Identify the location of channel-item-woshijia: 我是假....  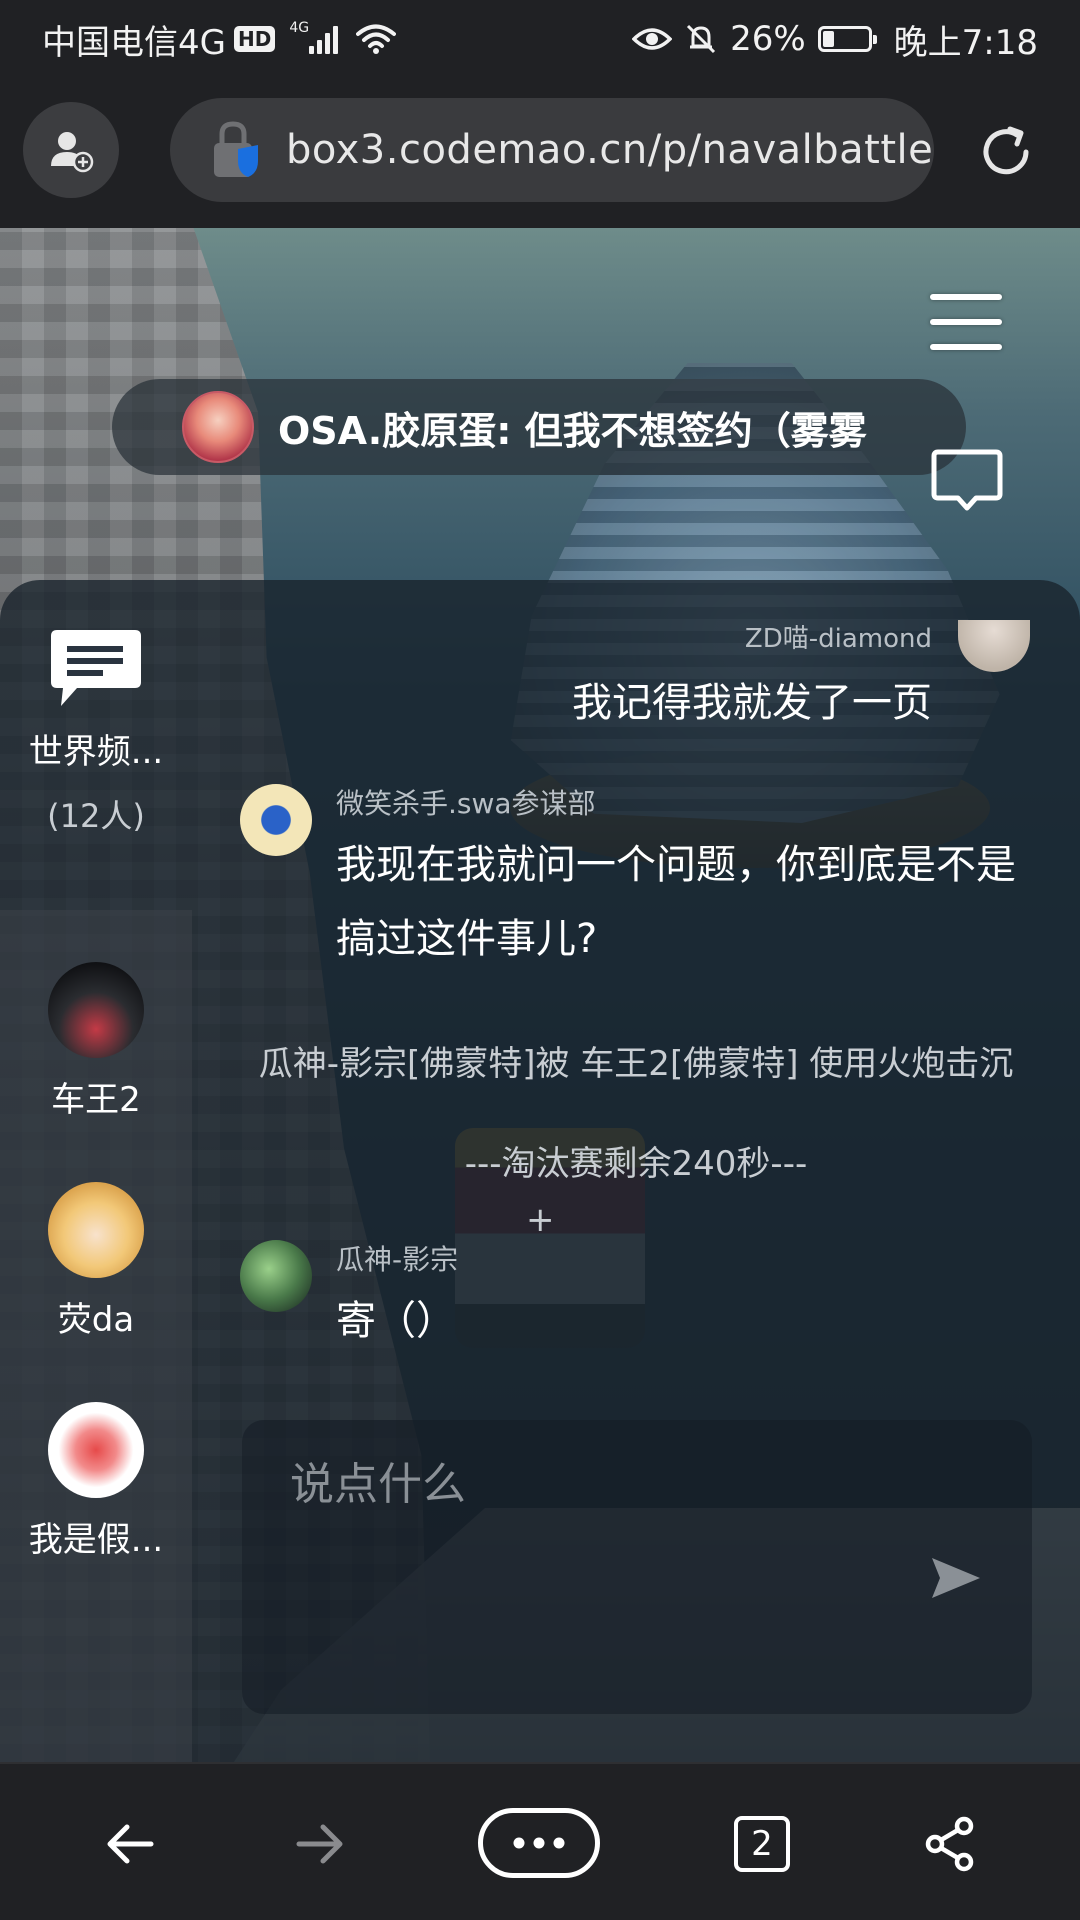
(96, 1481).